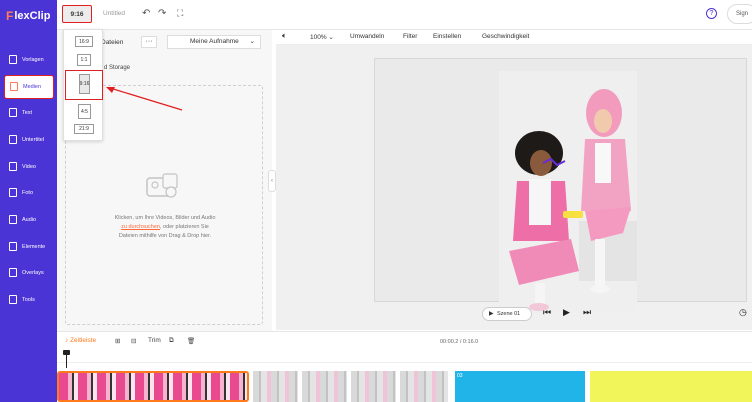  What do you see at coordinates (180, 13) in the screenshot?
I see `fullscreen-icon: ⛶` at bounding box center [180, 13].